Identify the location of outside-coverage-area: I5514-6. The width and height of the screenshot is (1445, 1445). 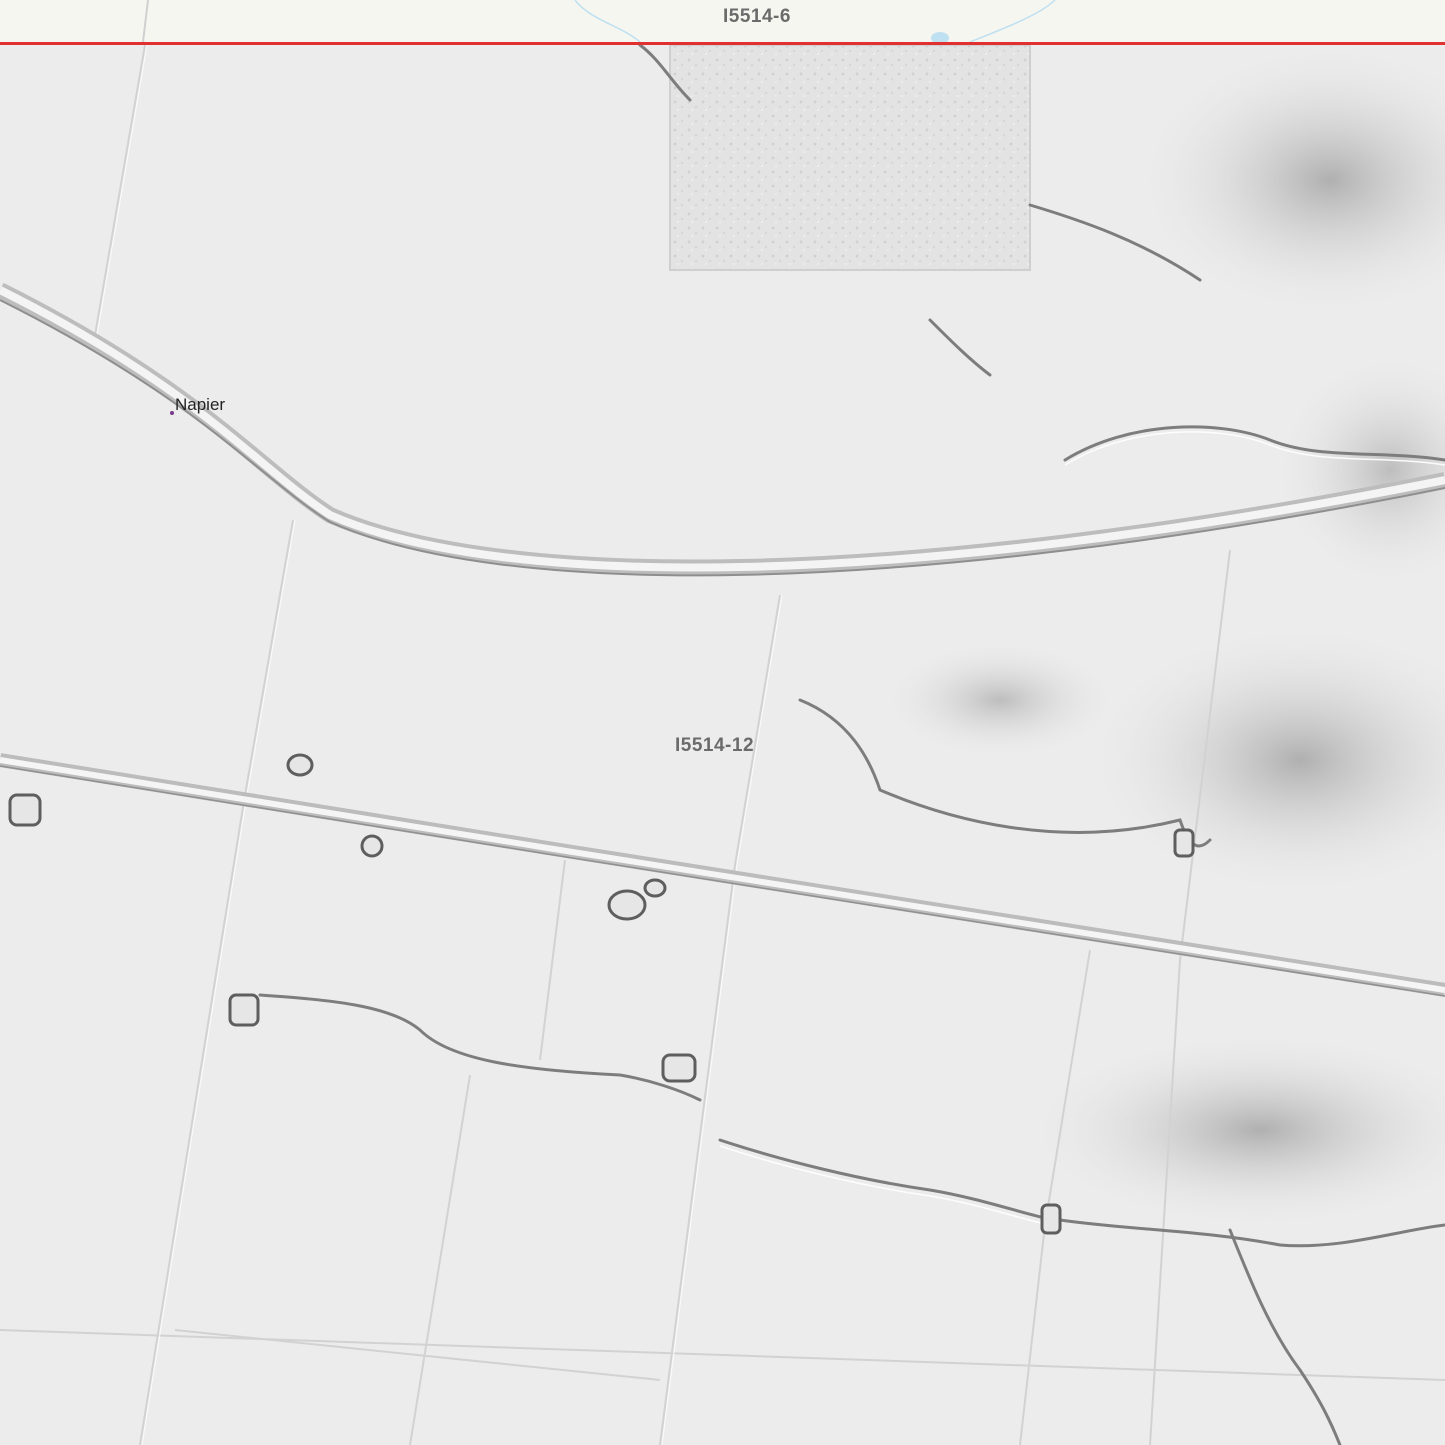
(722, 21).